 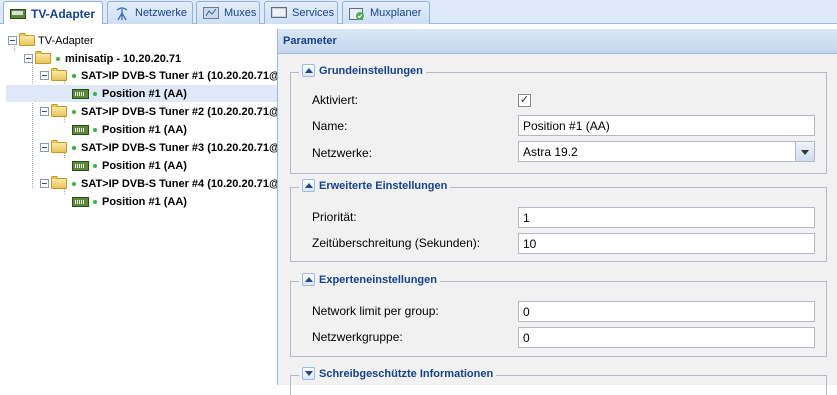 I want to click on tree-node-label: minisatip - 10.20.20.71, so click(x=123, y=58).